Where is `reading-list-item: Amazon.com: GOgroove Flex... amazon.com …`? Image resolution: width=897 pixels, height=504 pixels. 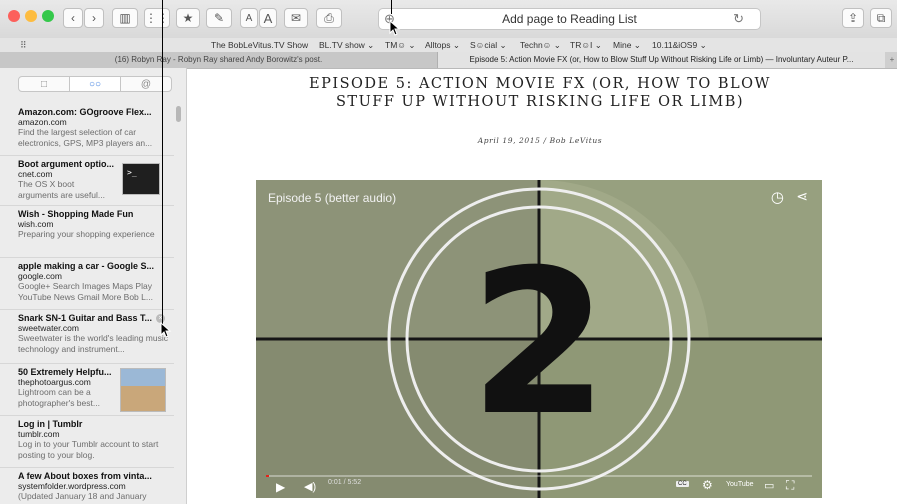
reading-list-item: Amazon.com: GOgroove Flex... amazon.com … is located at coordinates (87, 130).